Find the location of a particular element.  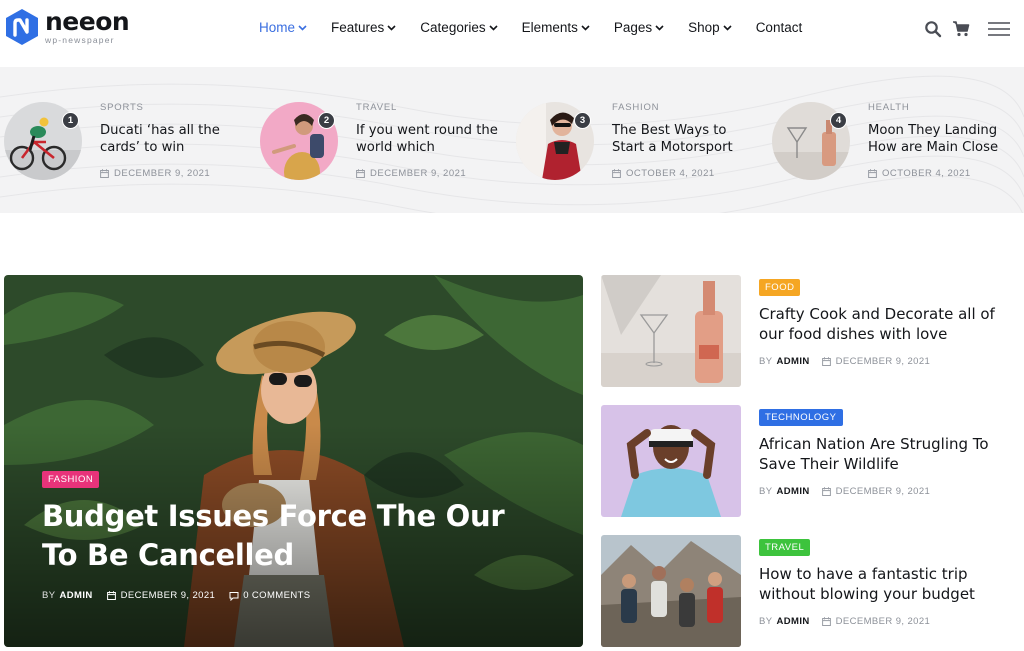

nav-label: Pages is located at coordinates (633, 27).